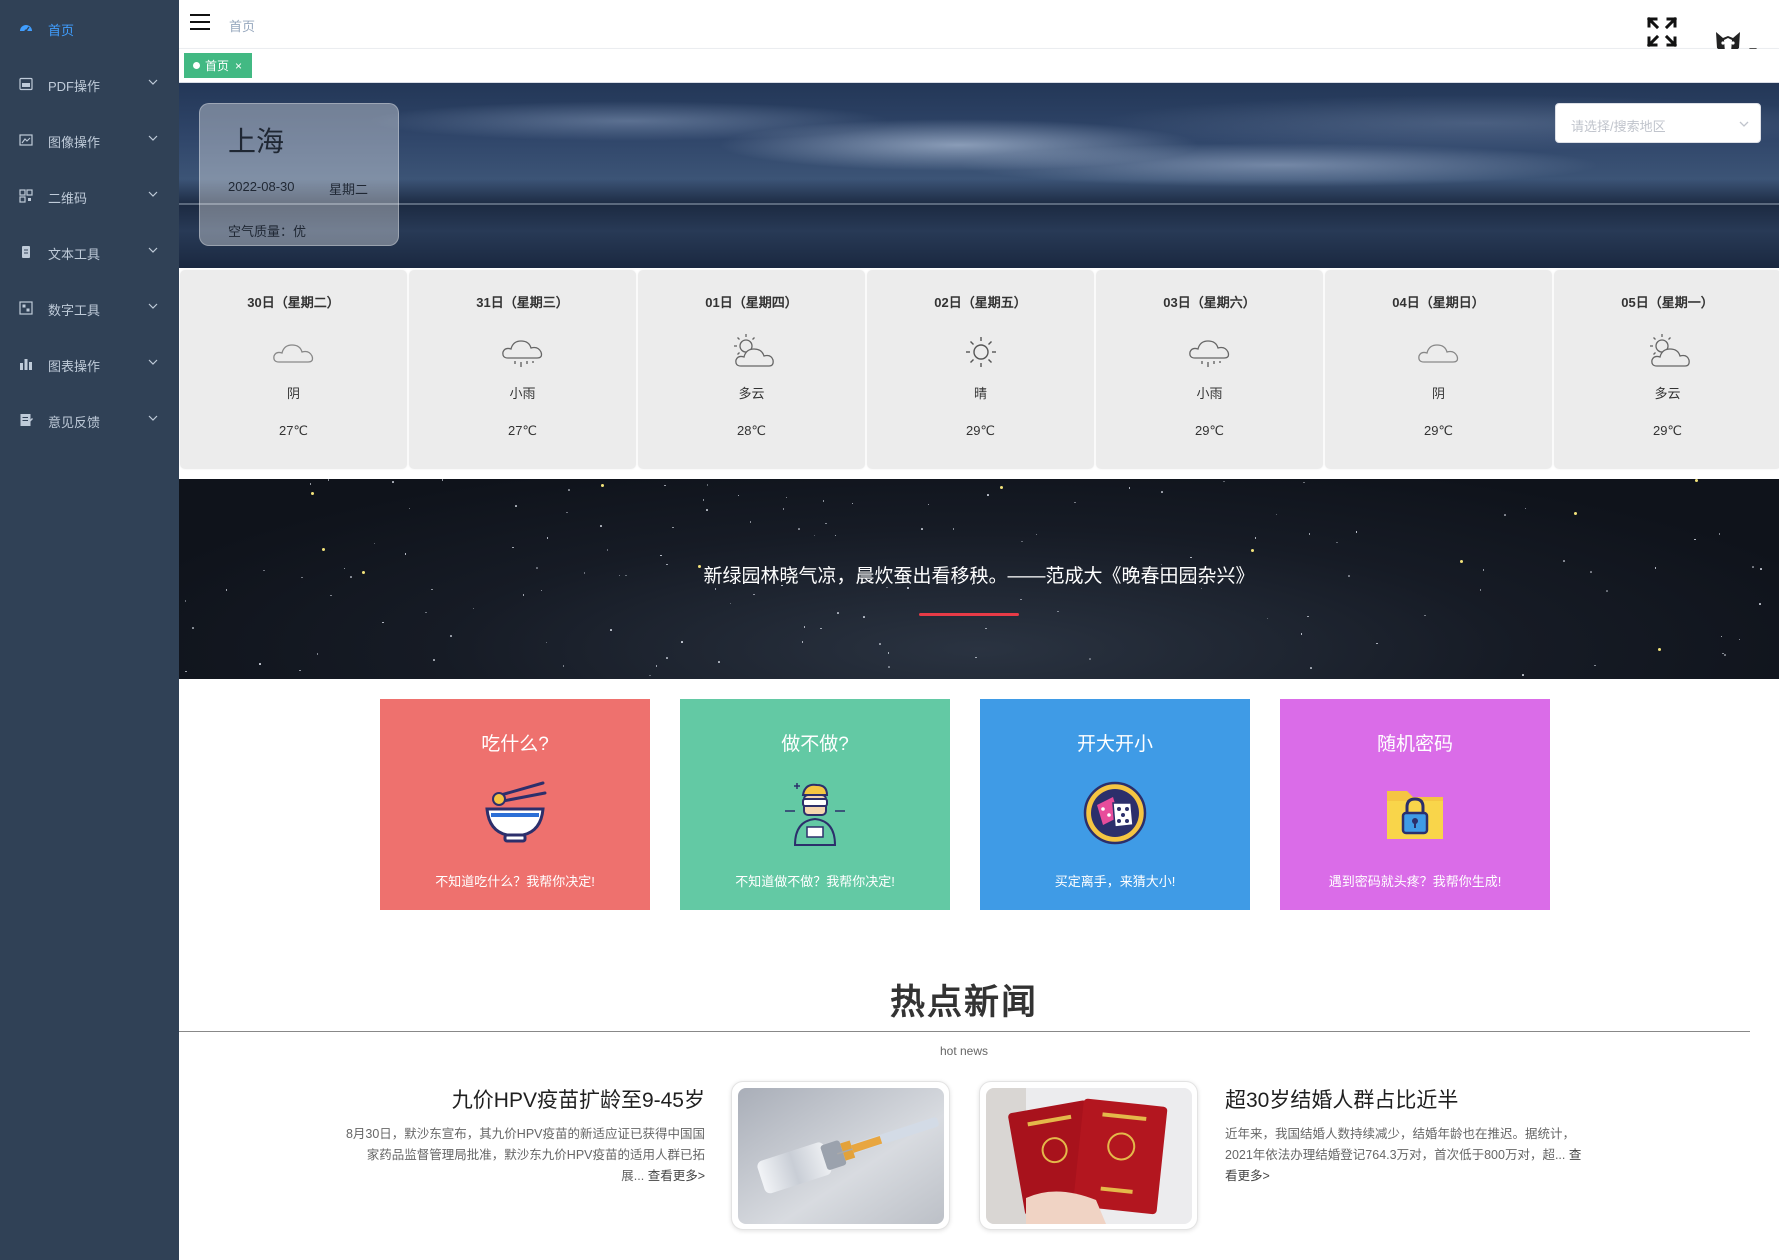  I want to click on breadcrumb: 首页, so click(242, 25).